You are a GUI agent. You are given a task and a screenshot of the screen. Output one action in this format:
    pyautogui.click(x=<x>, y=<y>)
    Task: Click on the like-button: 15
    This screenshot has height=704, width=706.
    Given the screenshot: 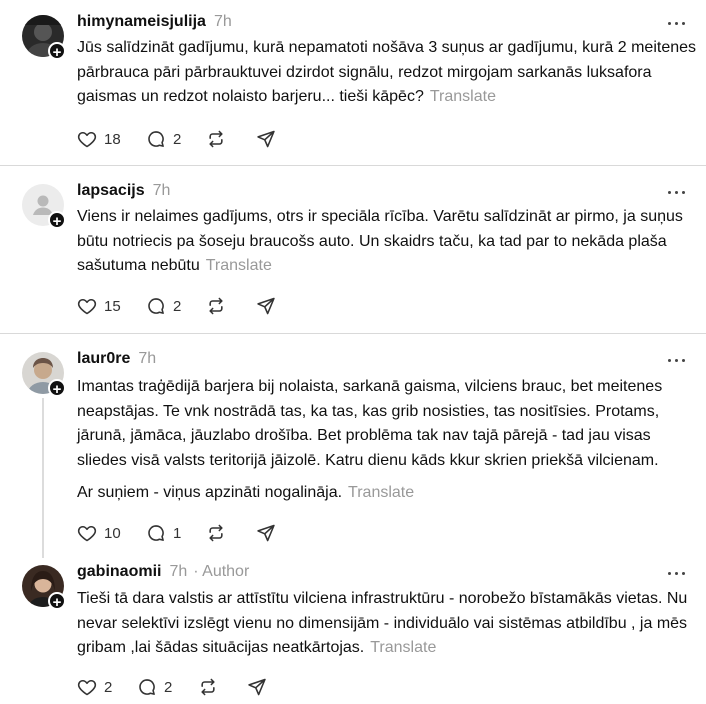 What is the action you would take?
    pyautogui.click(x=99, y=306)
    